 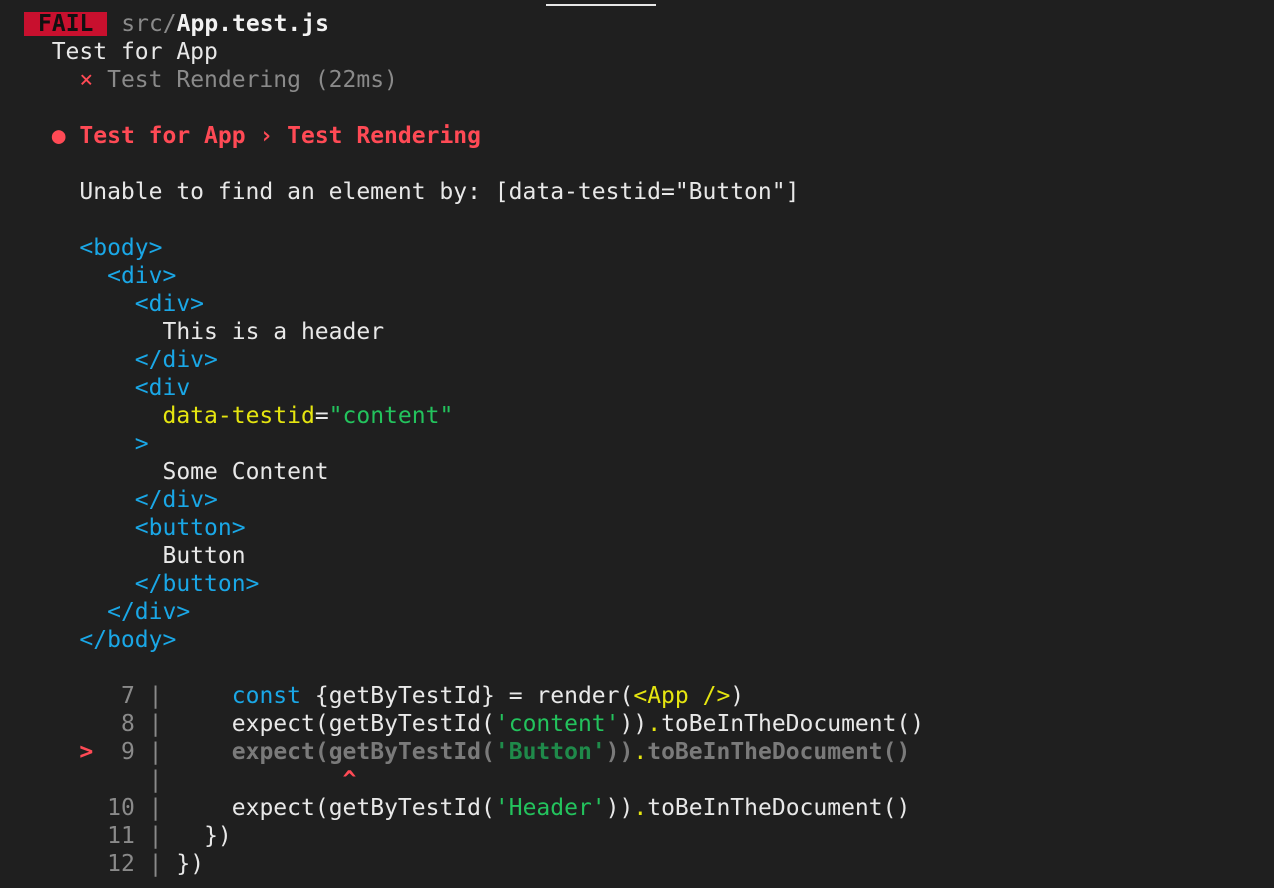 I want to click on code-line-12: 12 | }), so click(x=474, y=864).